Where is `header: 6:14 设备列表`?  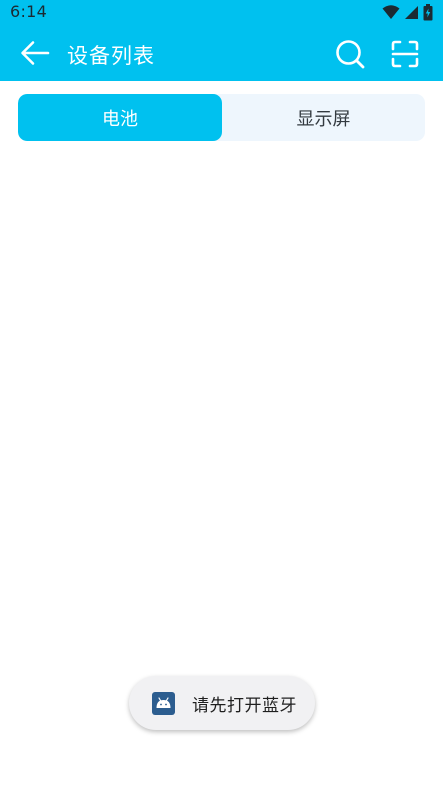
header: 6:14 设备列表 is located at coordinates (221, 40).